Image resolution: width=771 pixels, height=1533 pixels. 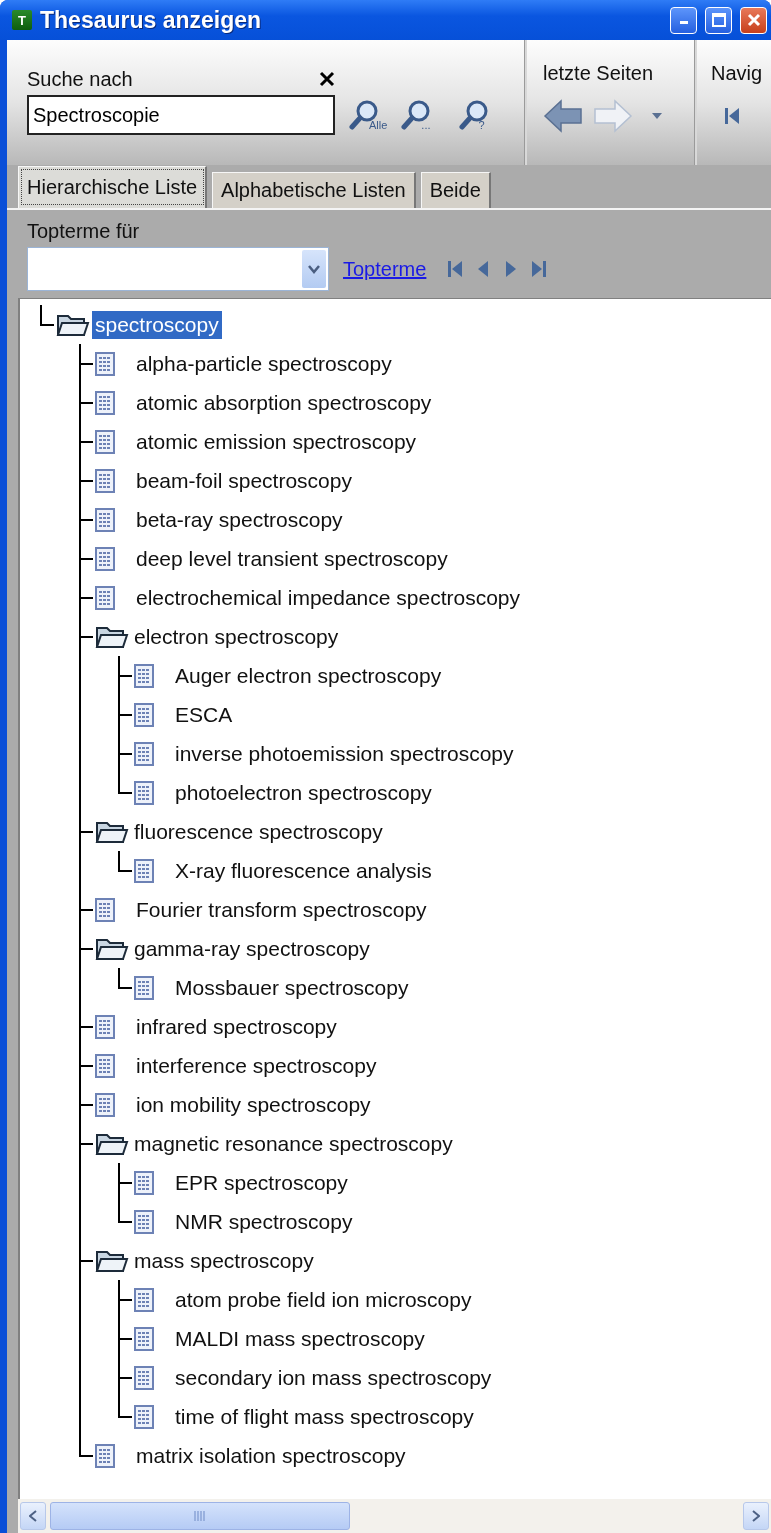 I want to click on last-page-icon, so click(x=539, y=269).